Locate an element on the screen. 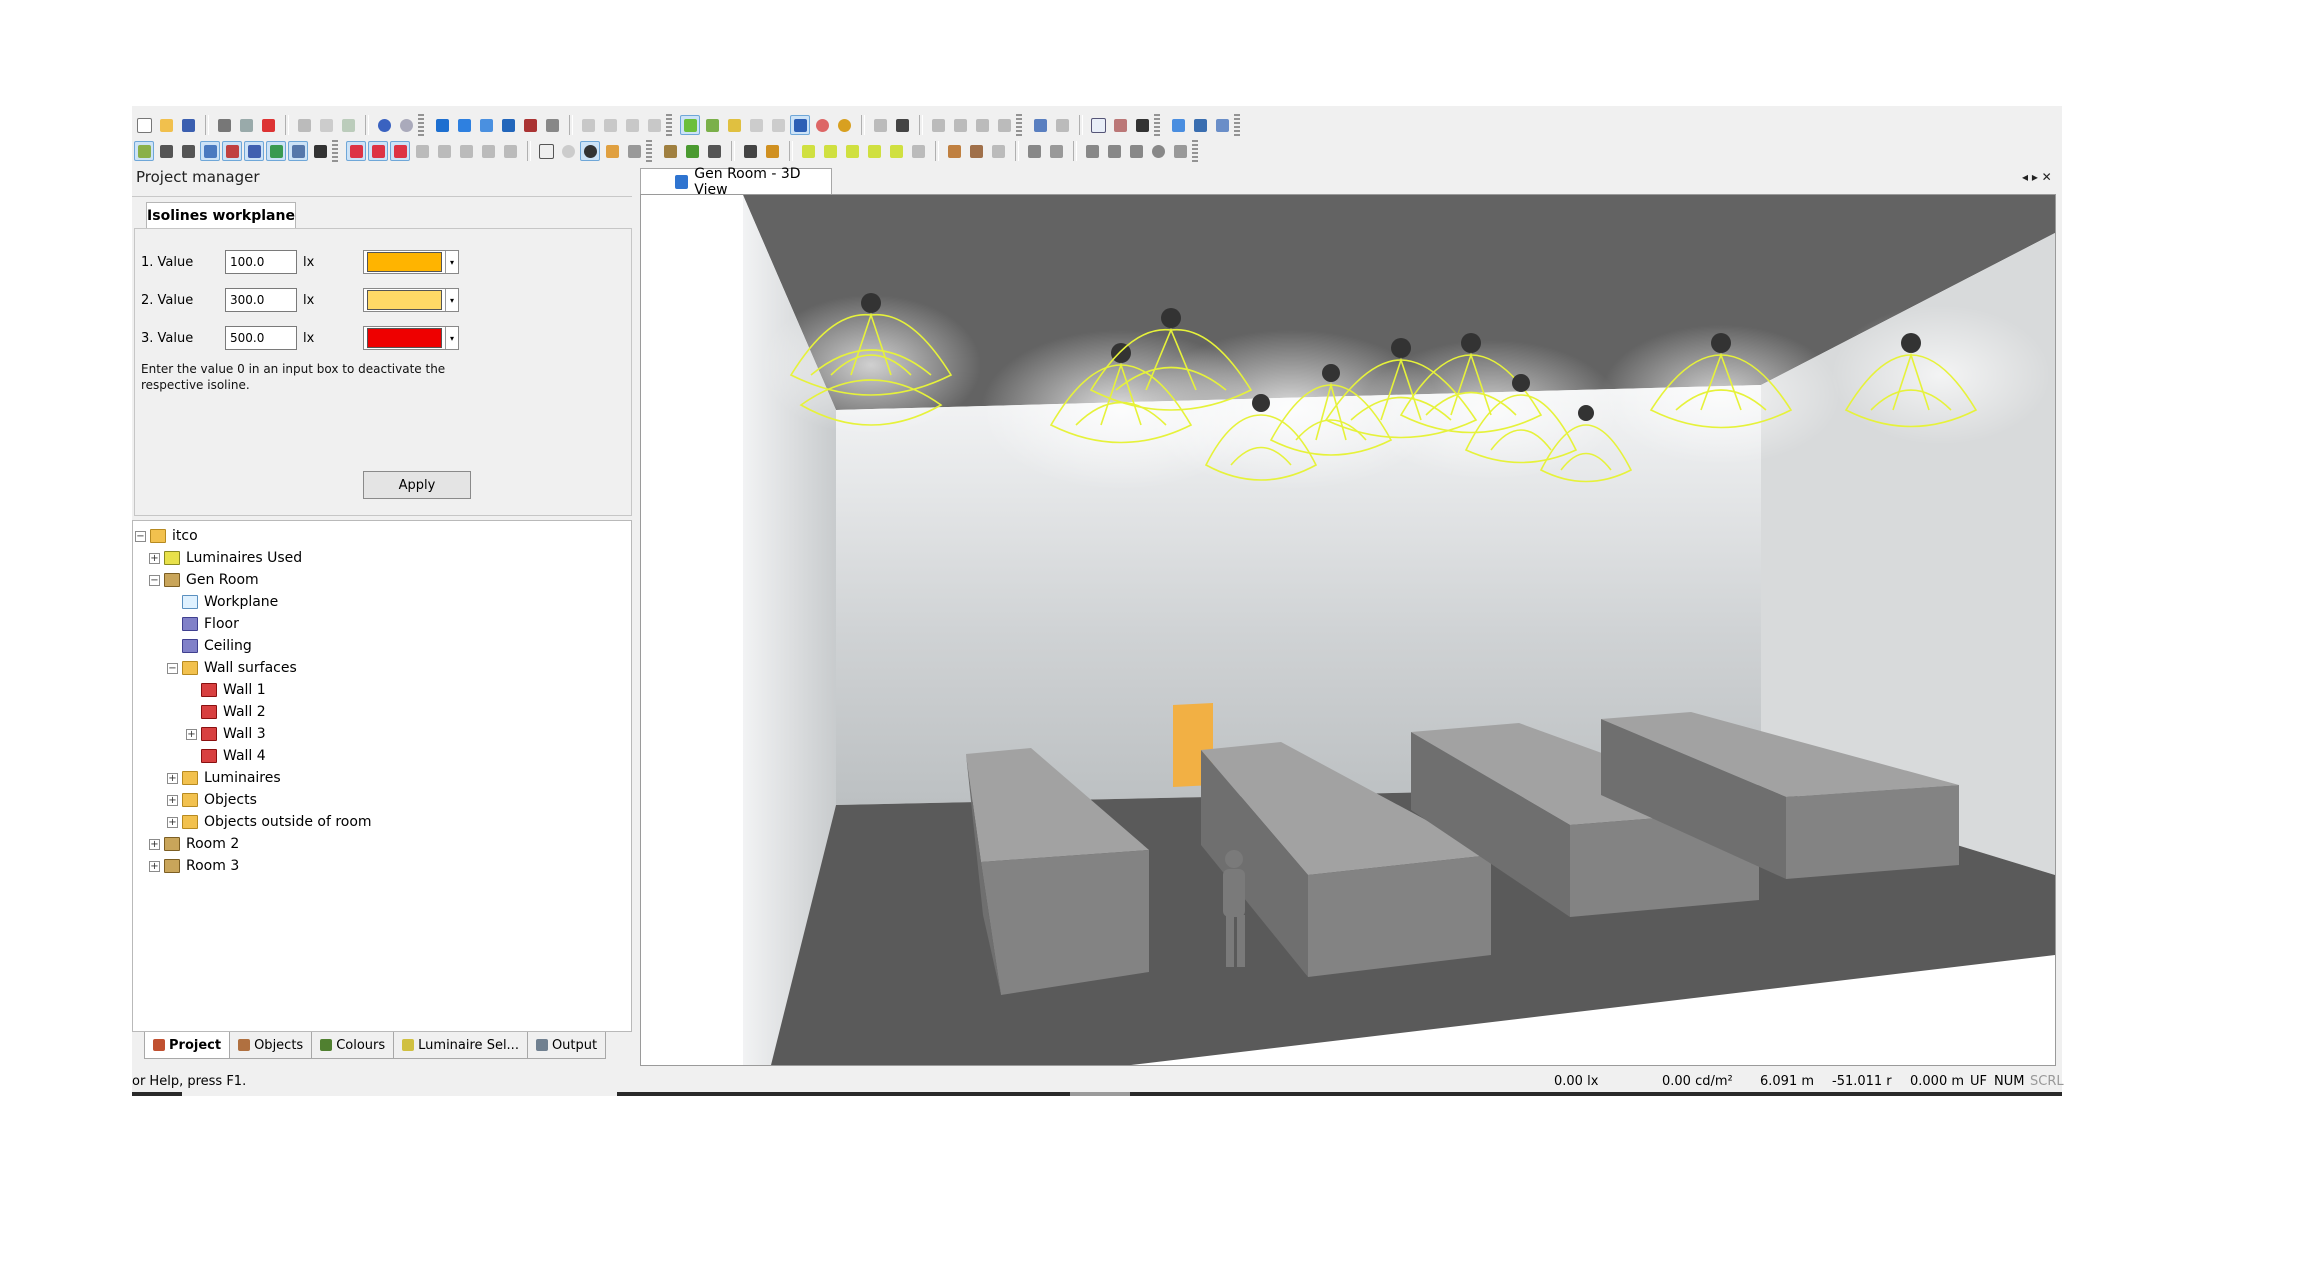 This screenshot has height=1282, width=2298. arrow-back-icon is located at coordinates (714, 151).